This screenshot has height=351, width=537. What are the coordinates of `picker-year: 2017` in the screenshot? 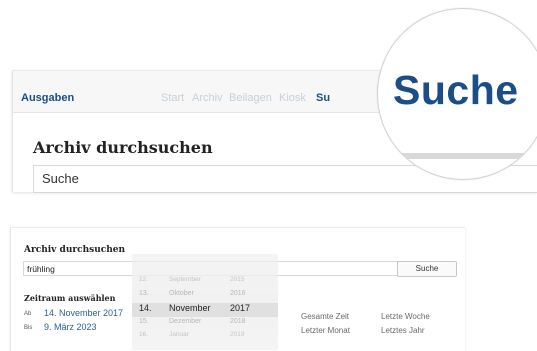 It's located at (240, 308).